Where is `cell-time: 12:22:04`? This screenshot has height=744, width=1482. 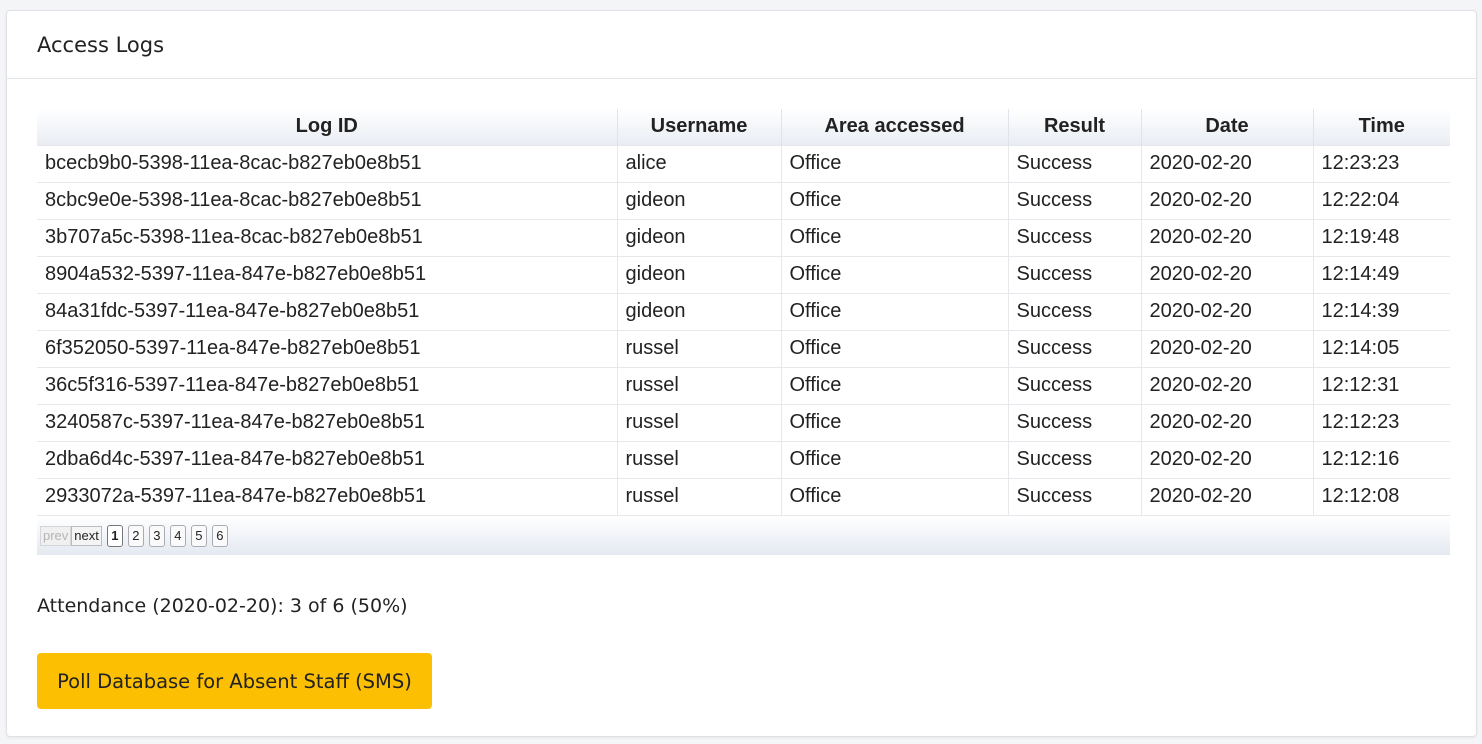 cell-time: 12:22:04 is located at coordinates (1381, 200).